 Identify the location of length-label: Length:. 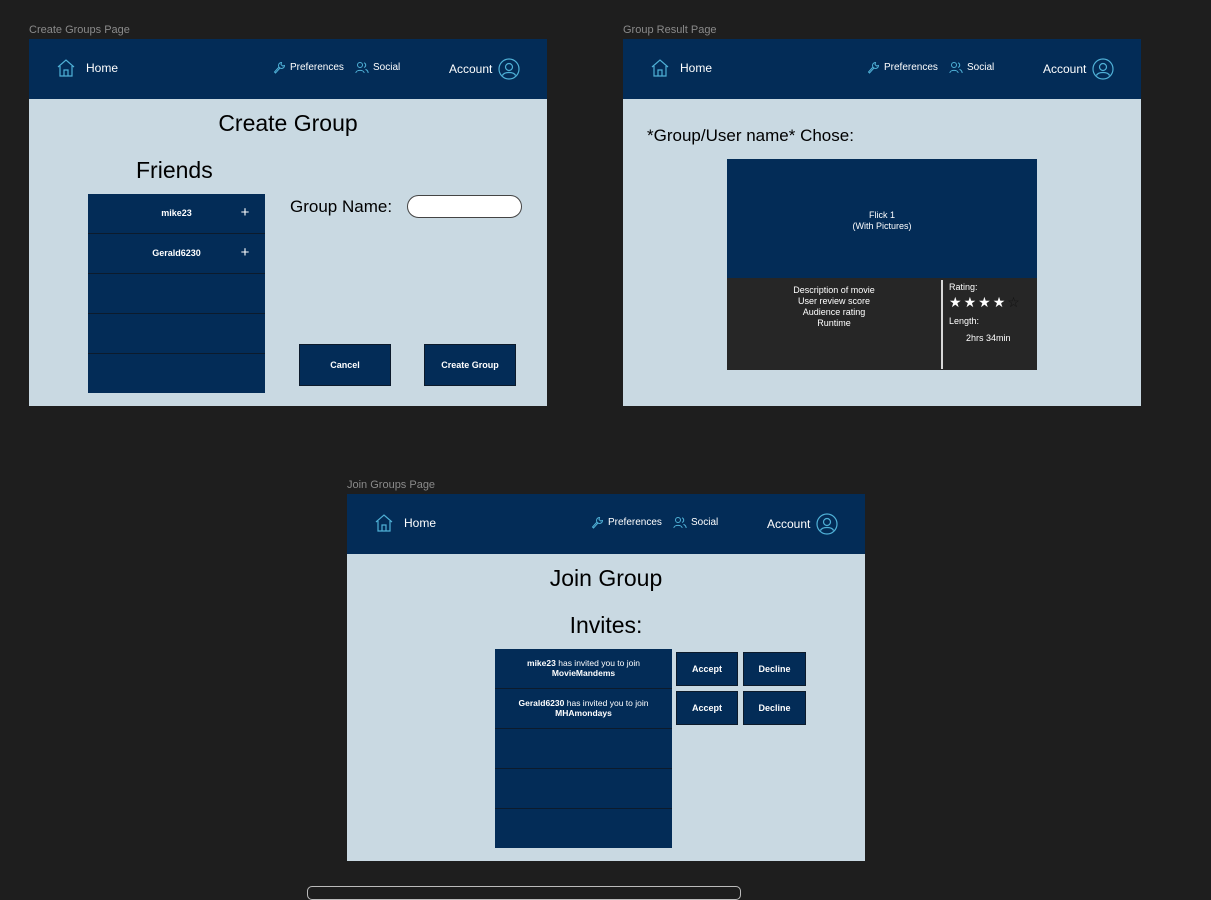
(964, 321).